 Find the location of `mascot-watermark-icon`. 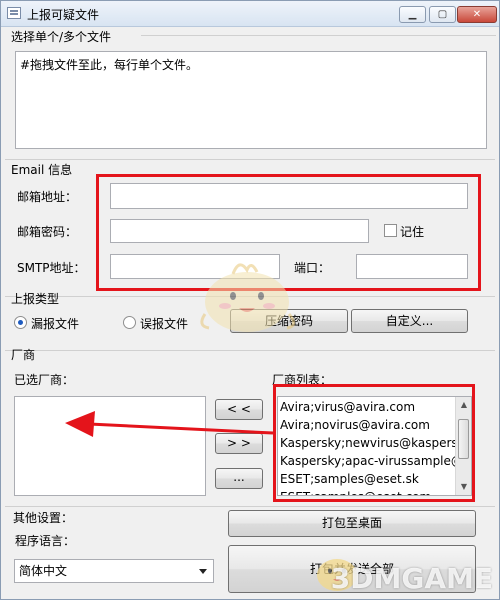

mascot-watermark-icon is located at coordinates (247, 297).